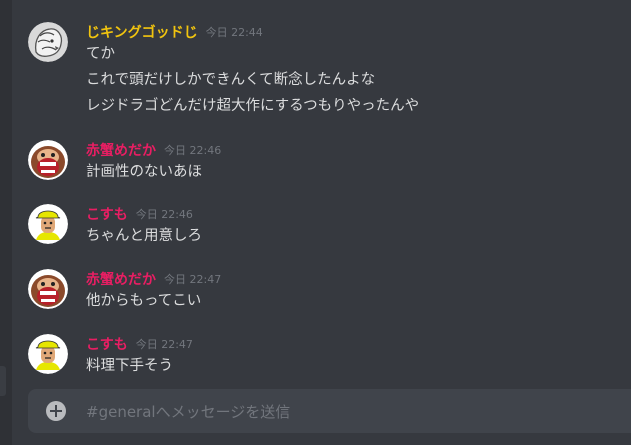 This screenshot has height=445, width=631. What do you see at coordinates (56, 411) in the screenshot?
I see `plus-circle-icon` at bounding box center [56, 411].